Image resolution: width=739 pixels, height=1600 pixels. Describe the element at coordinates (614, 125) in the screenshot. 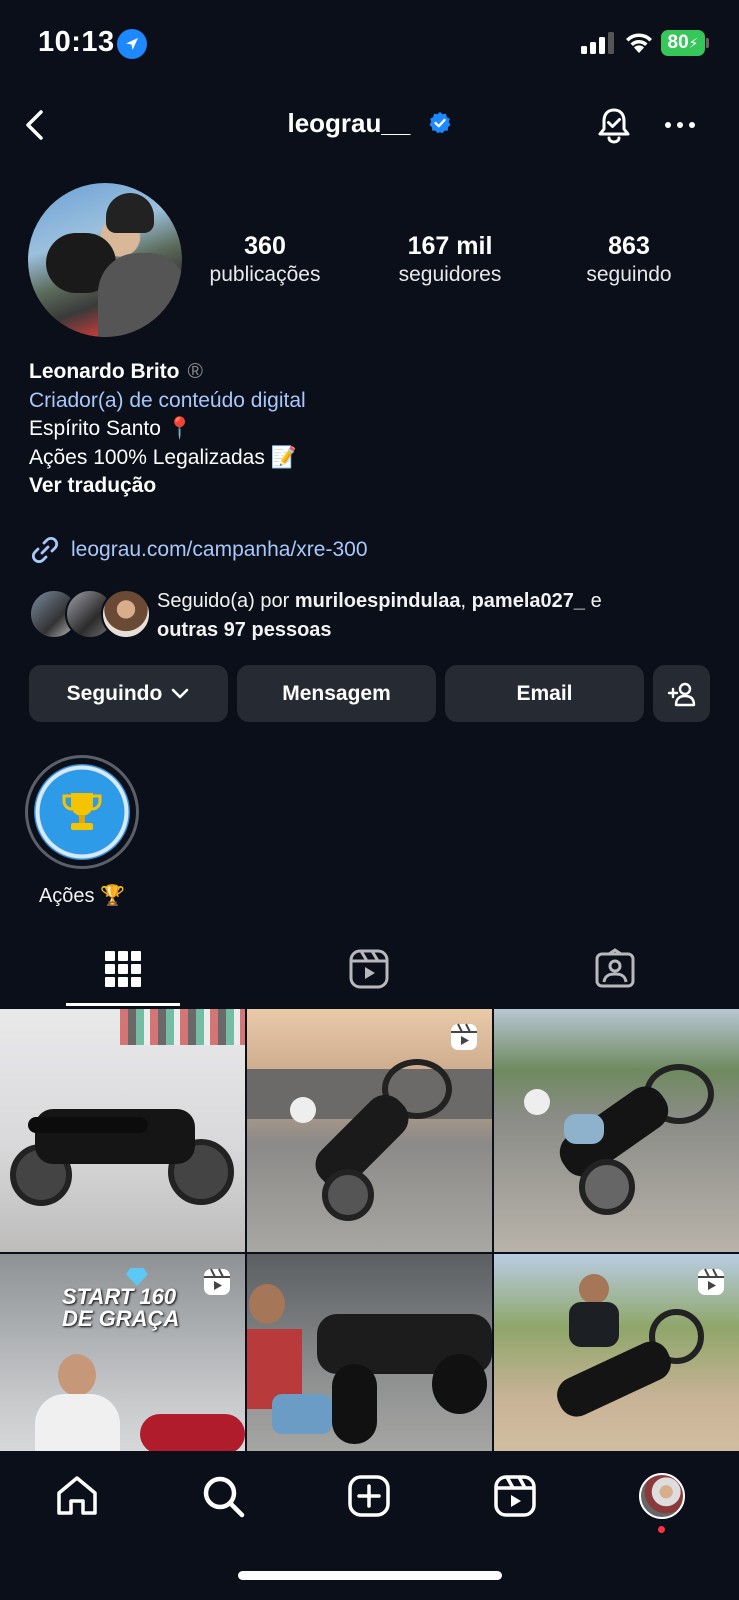

I see `notification-bell-icon` at that location.